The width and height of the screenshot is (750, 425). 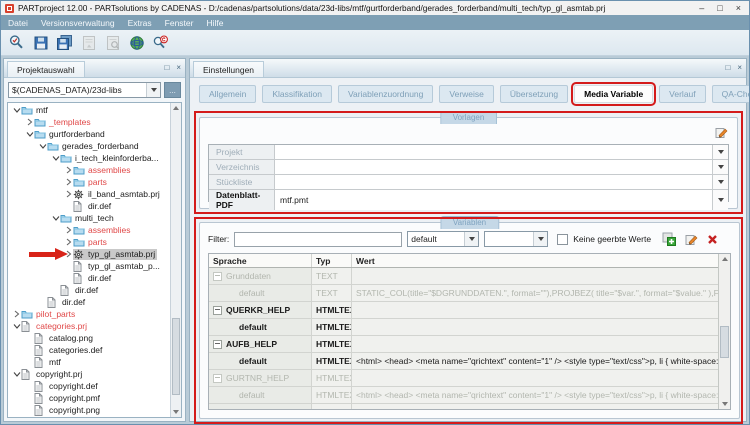 I want to click on variable-combobox, so click(x=516, y=239).